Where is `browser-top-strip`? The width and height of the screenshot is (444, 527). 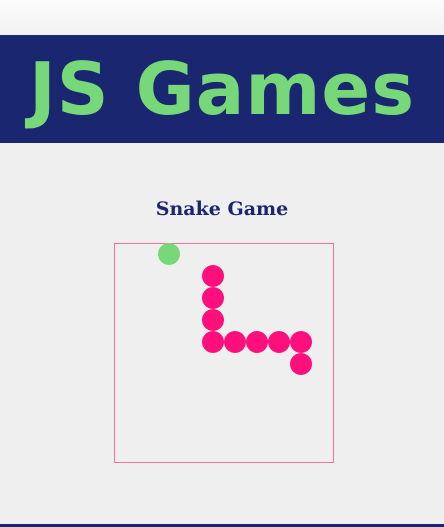
browser-top-strip is located at coordinates (222, 17).